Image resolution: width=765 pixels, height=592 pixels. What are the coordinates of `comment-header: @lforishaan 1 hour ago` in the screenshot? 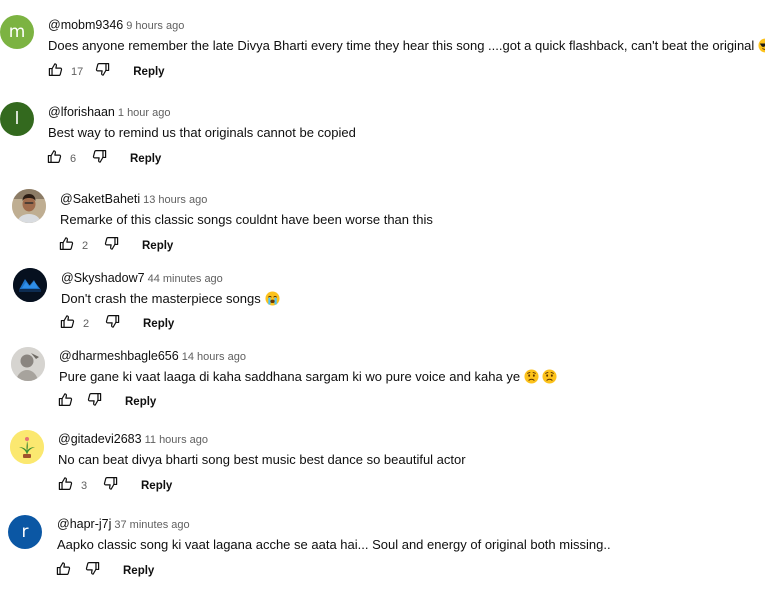 It's located at (202, 112).